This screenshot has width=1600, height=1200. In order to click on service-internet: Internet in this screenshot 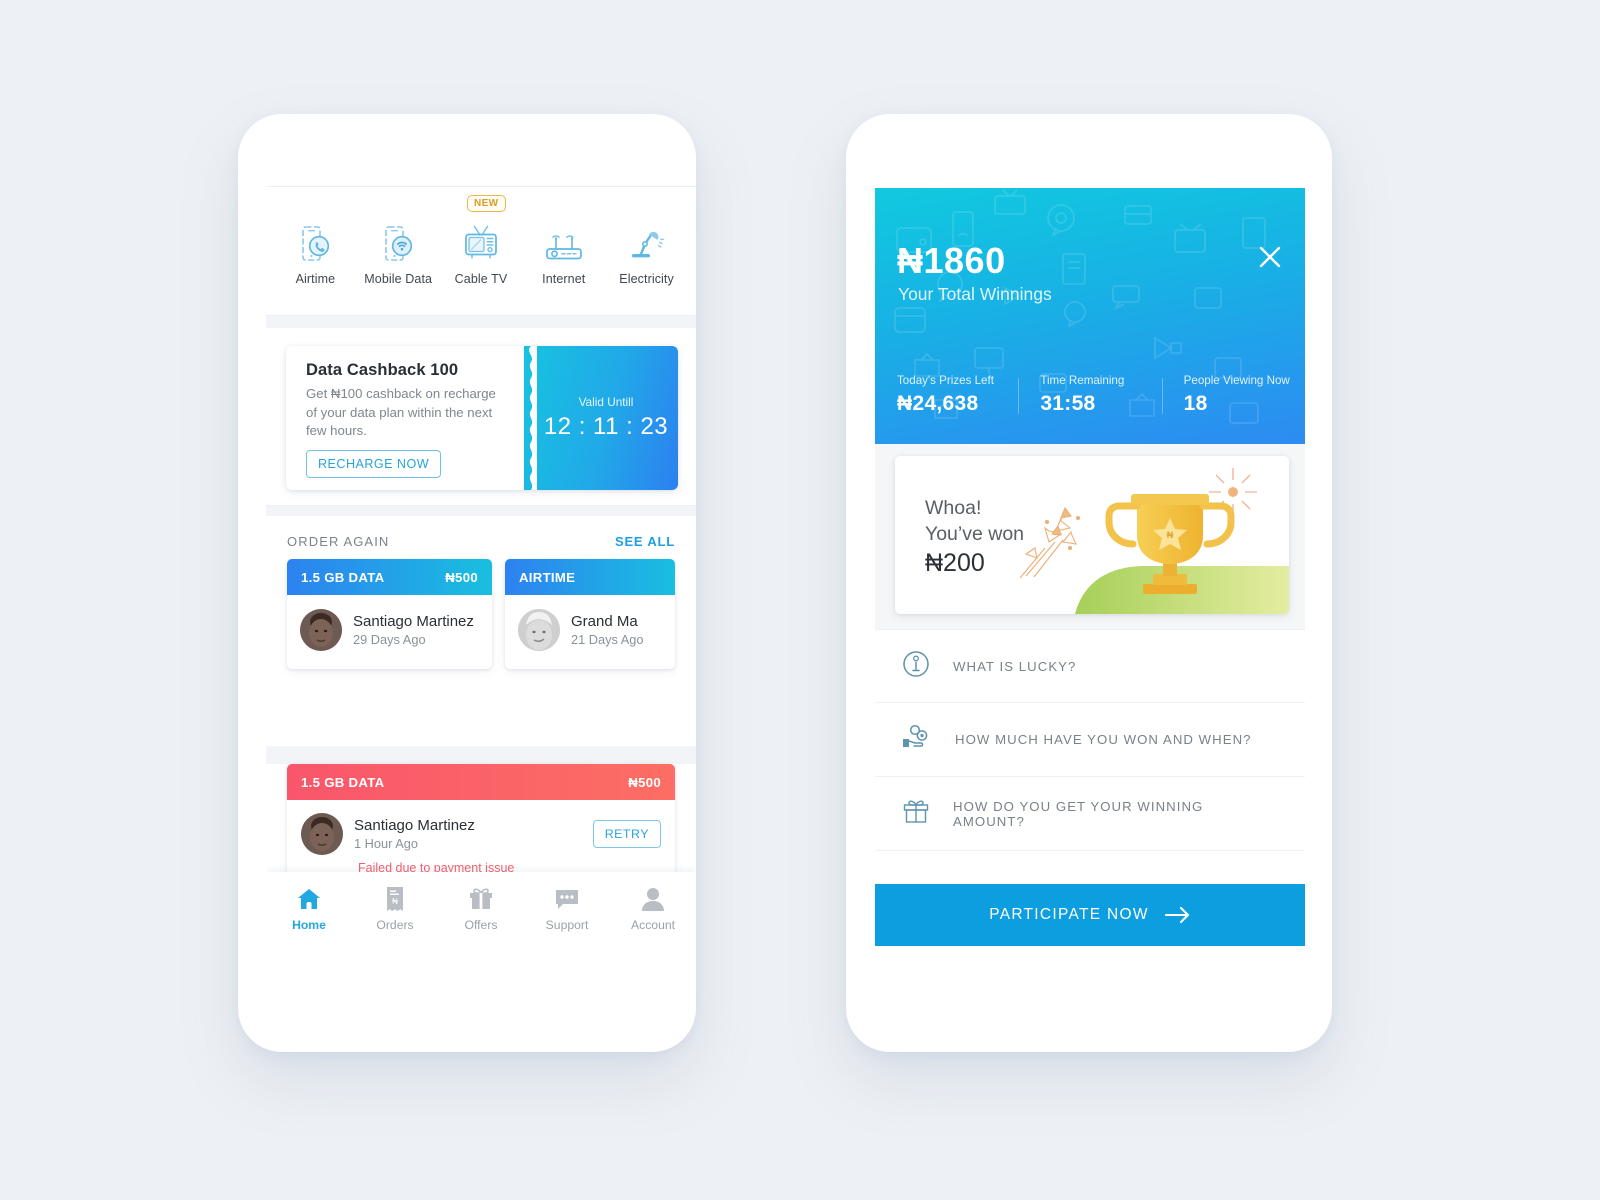, I will do `click(564, 251)`.